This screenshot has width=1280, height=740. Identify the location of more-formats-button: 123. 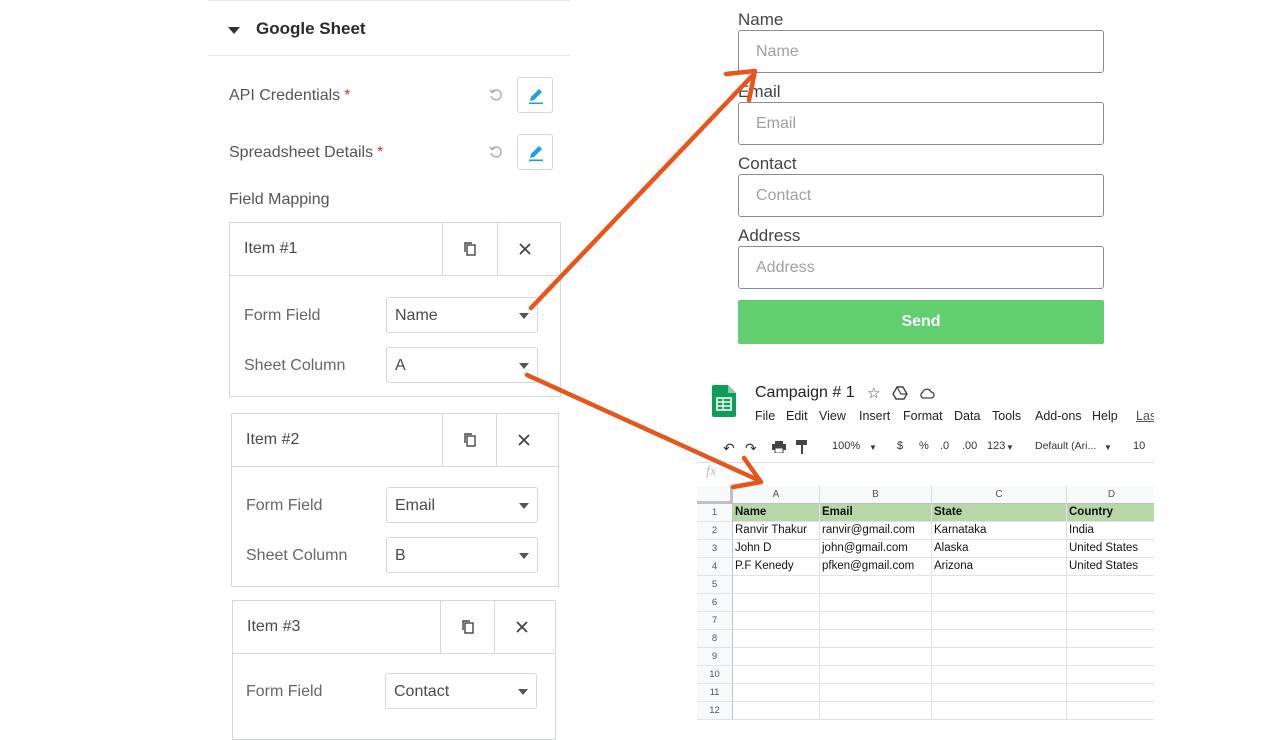
(996, 446).